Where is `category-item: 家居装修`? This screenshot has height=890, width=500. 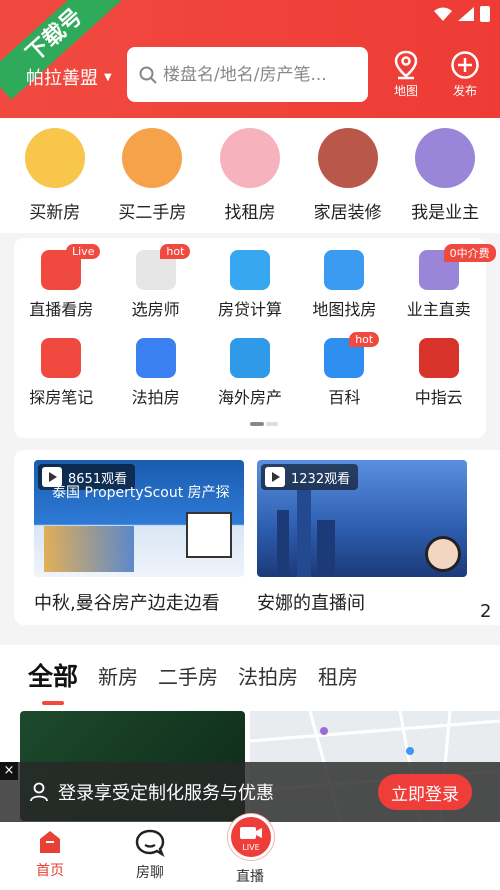 category-item: 家居装修 is located at coordinates (348, 180).